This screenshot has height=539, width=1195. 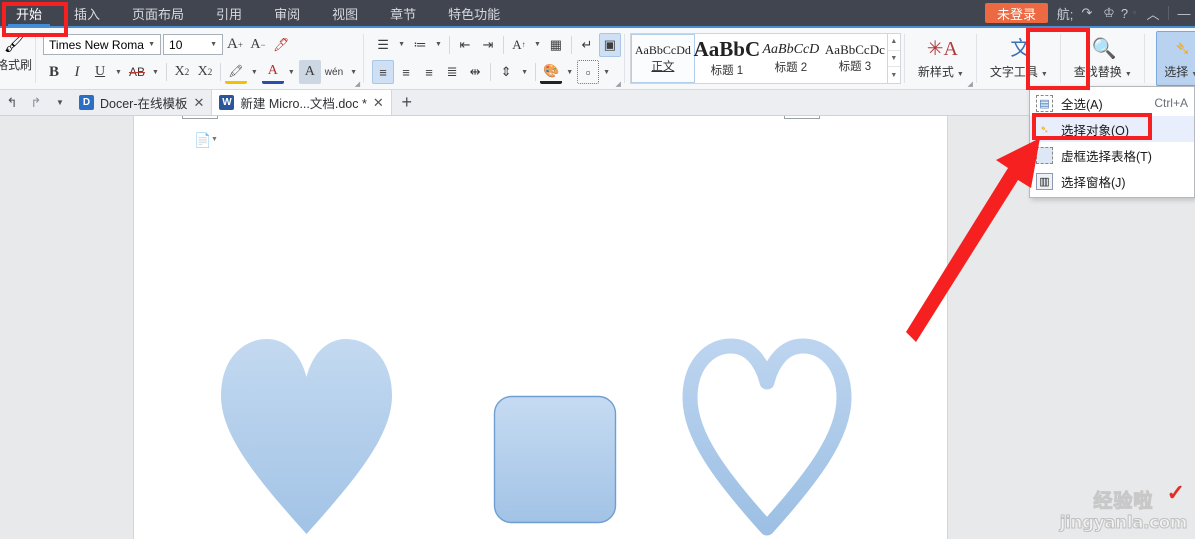 I want to click on ribbon-tab-sections: 章节, so click(x=403, y=13).